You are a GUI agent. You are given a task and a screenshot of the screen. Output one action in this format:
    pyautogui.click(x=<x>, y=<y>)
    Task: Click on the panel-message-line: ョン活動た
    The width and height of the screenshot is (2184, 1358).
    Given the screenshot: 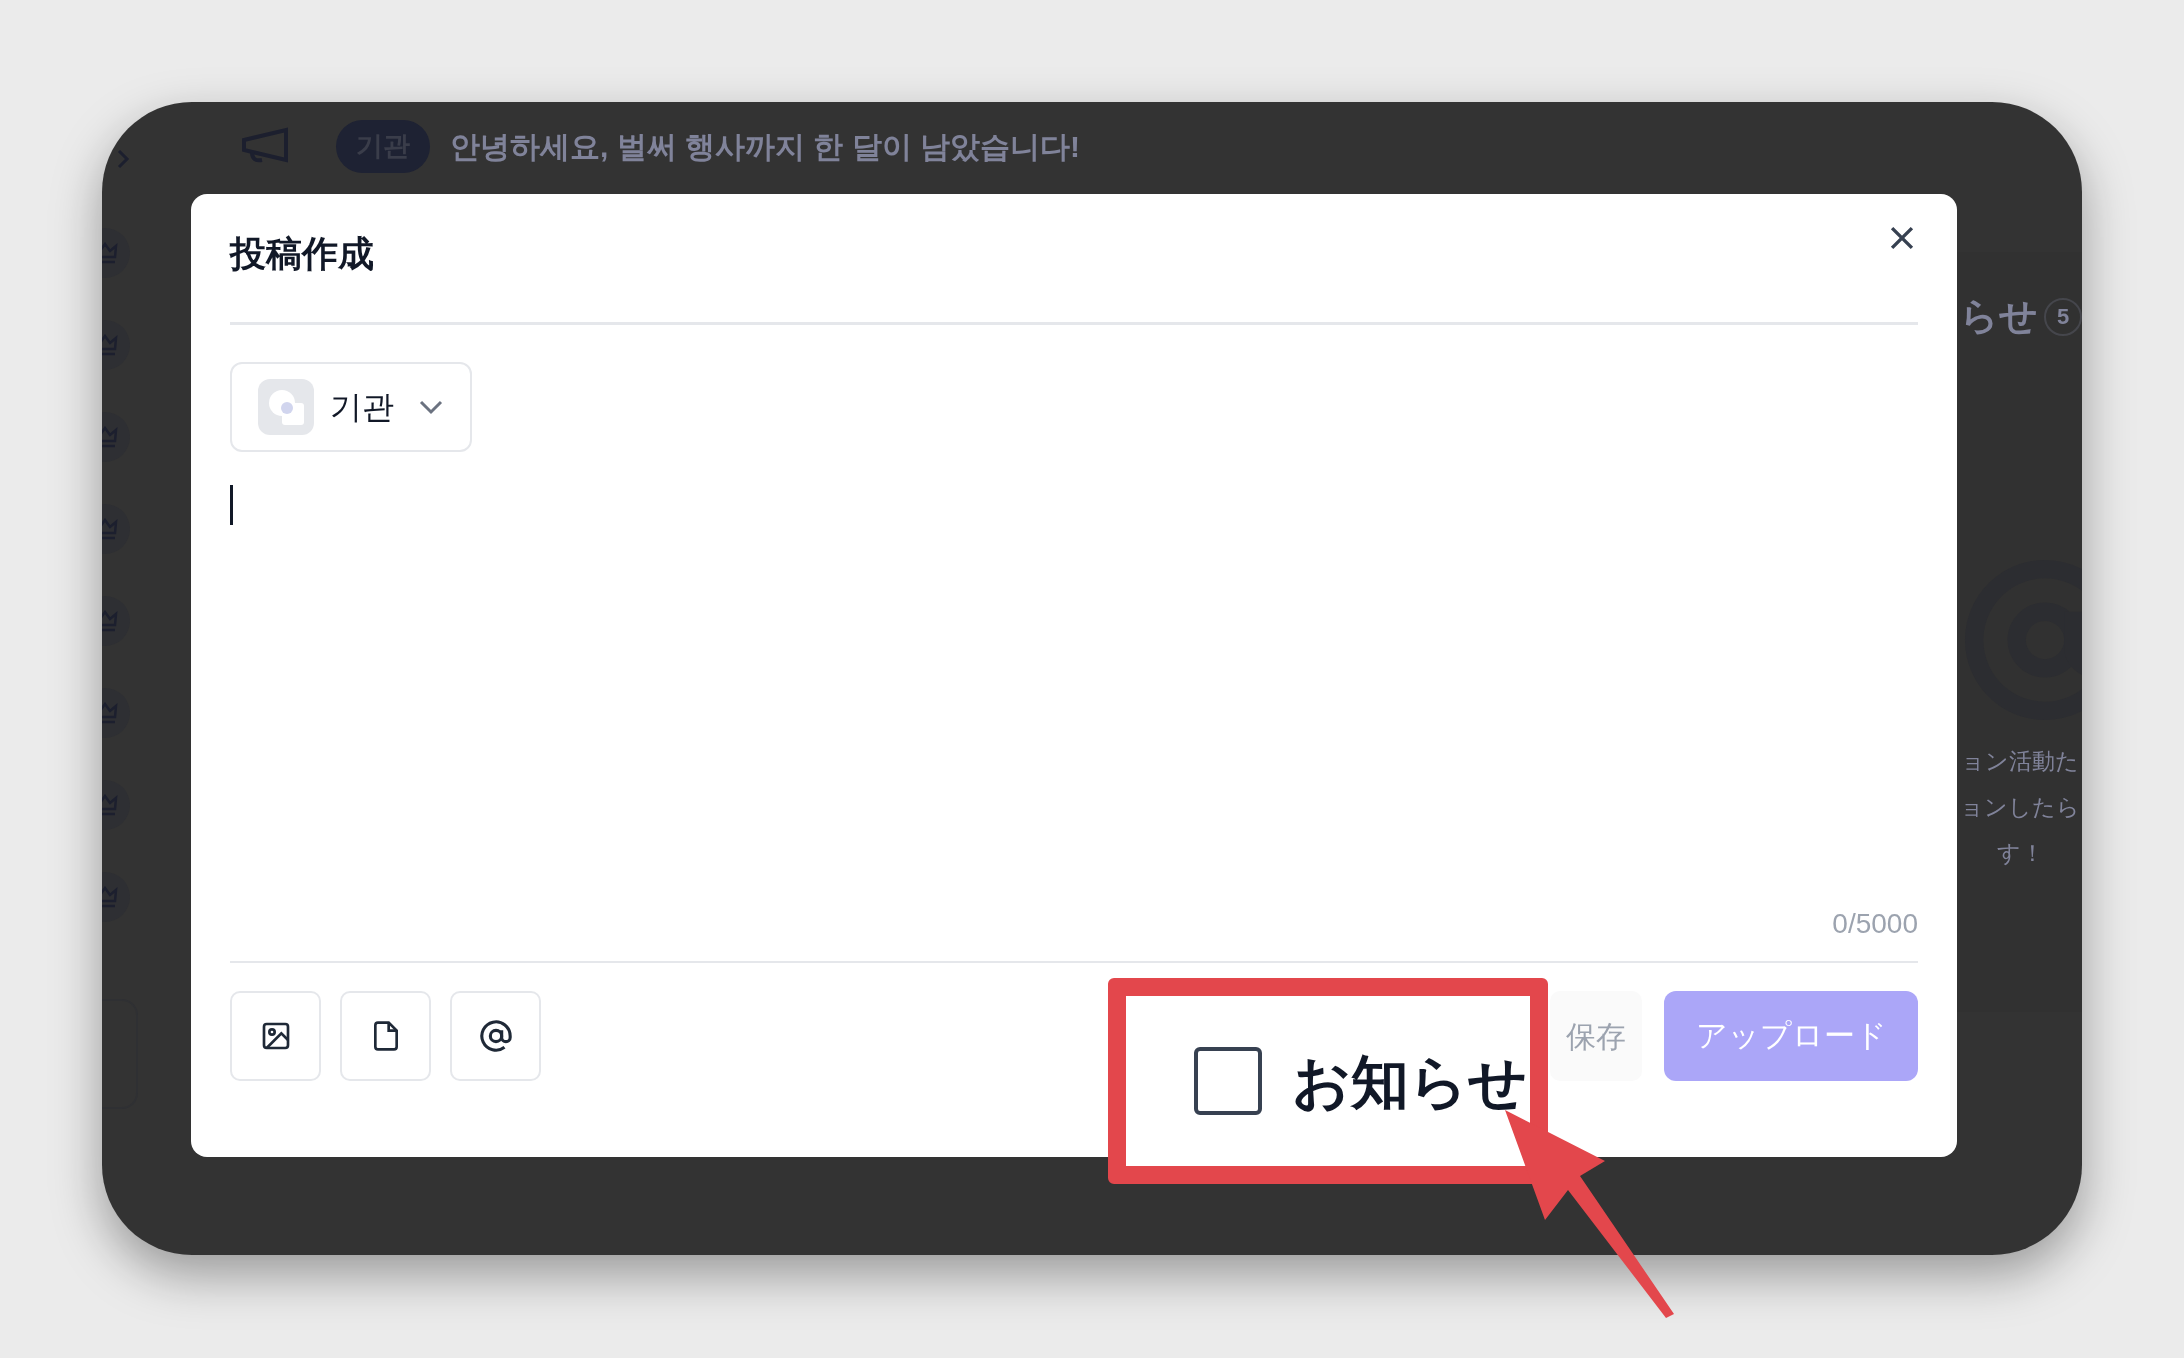 What is the action you would take?
    pyautogui.click(x=2020, y=761)
    